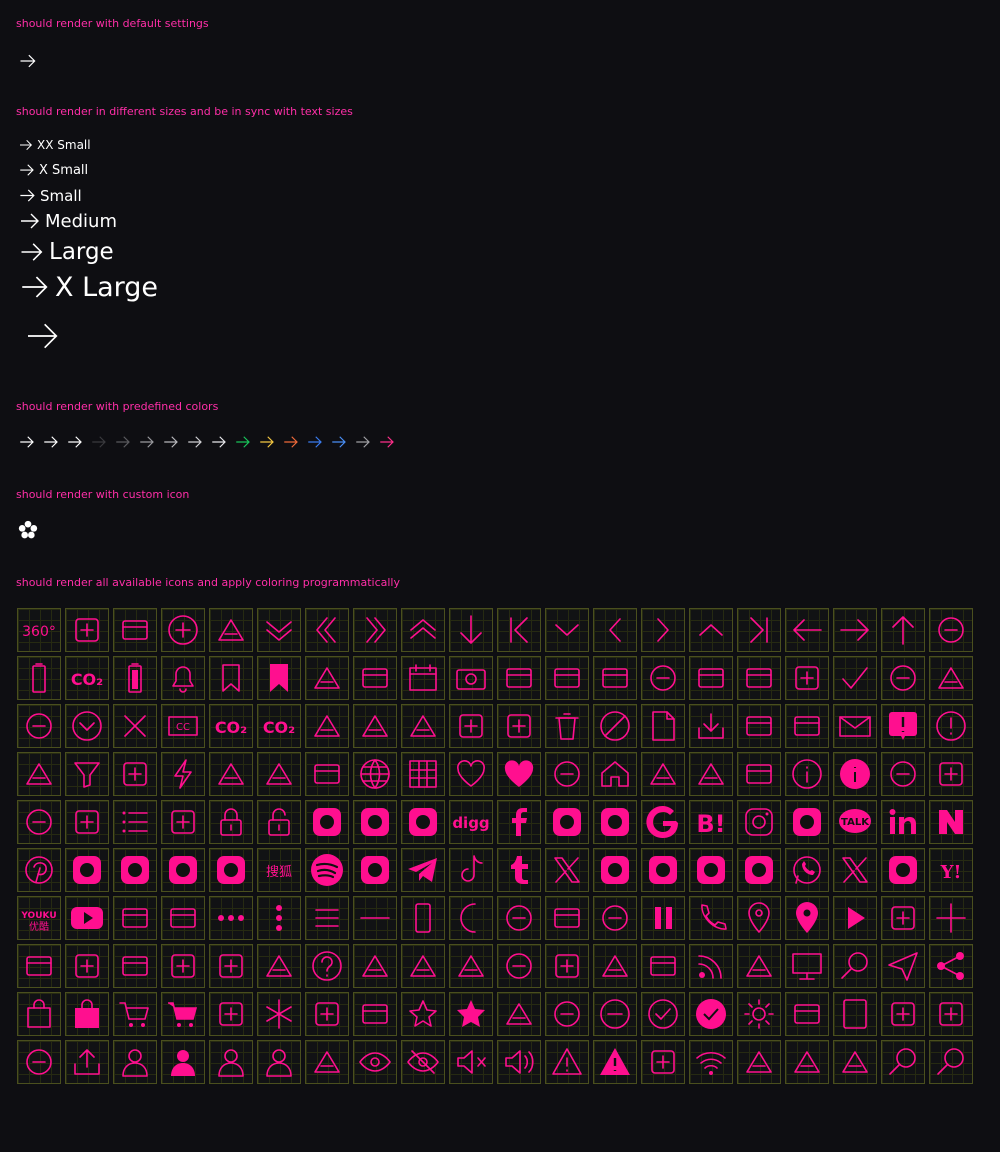  What do you see at coordinates (855, 726) in the screenshot?
I see `email-icon` at bounding box center [855, 726].